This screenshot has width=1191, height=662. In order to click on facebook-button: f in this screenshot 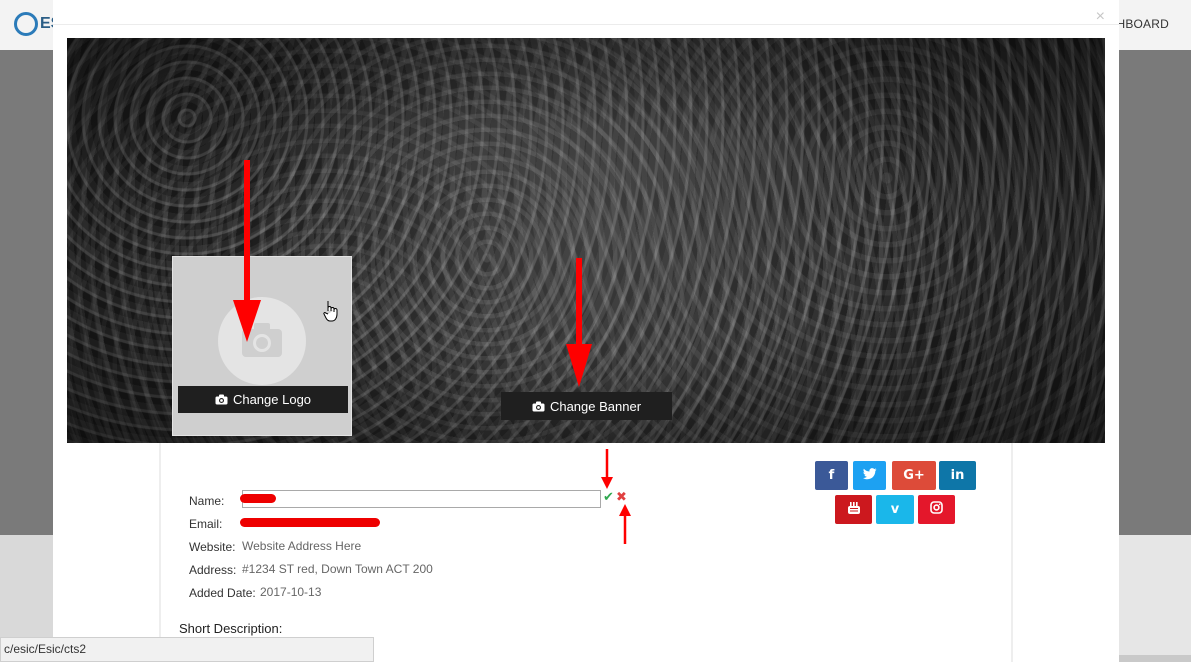, I will do `click(831, 475)`.